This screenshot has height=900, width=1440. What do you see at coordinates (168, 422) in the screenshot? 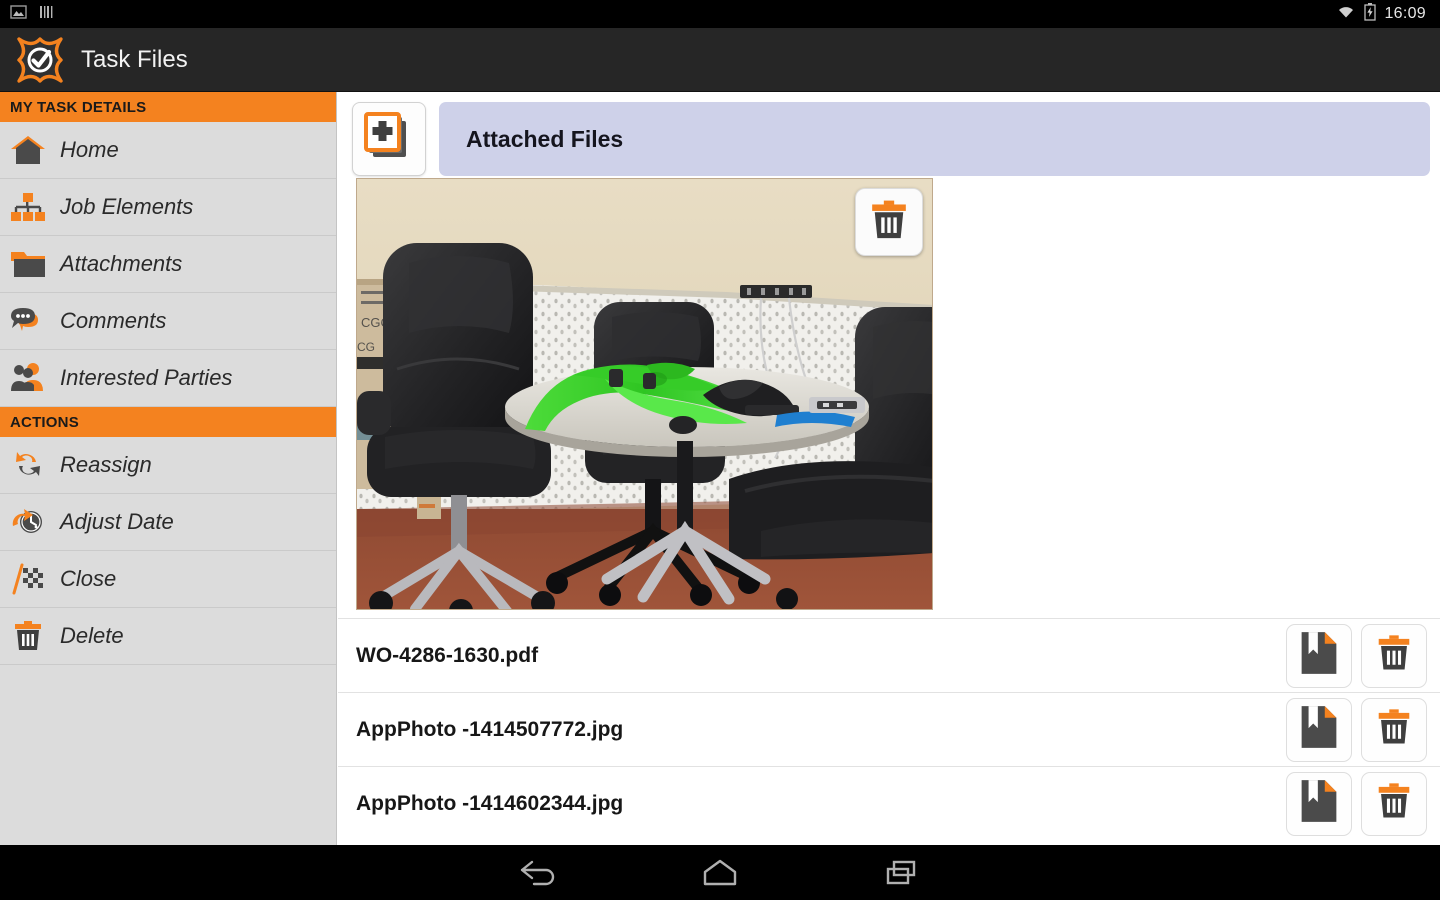
I see `sidebar-section-actions: ACTIONS` at bounding box center [168, 422].